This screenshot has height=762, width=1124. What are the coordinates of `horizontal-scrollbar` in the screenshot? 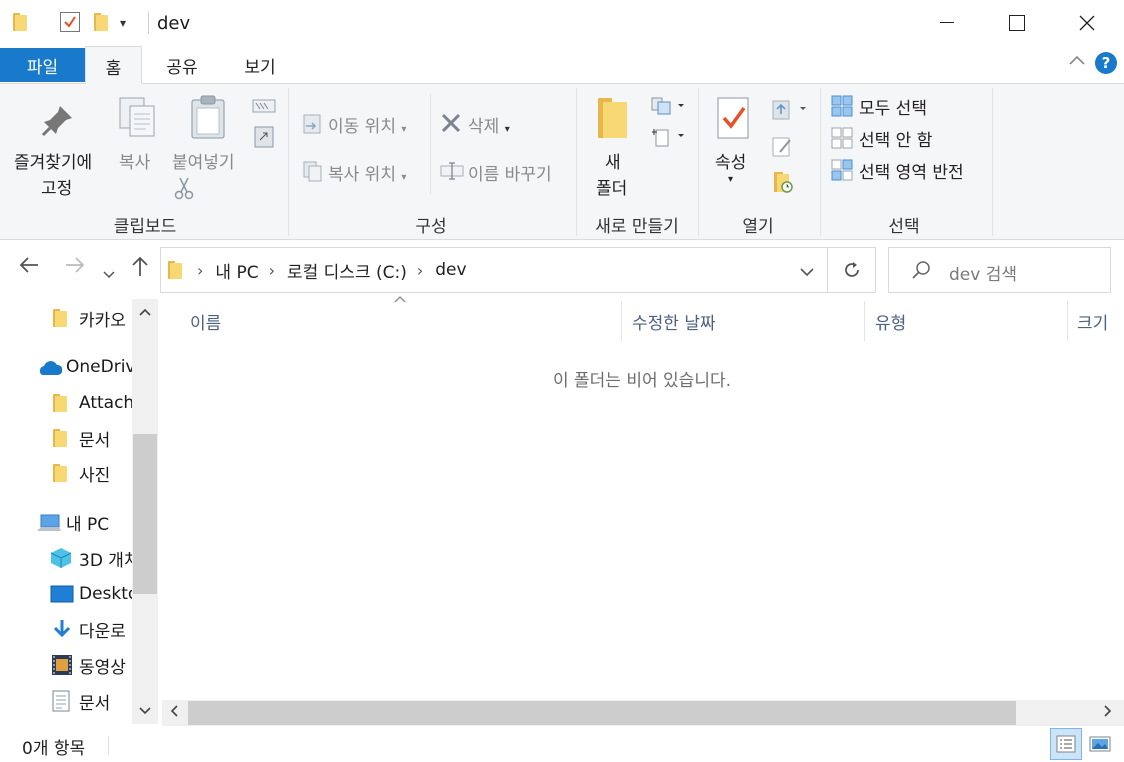 It's located at (643, 713).